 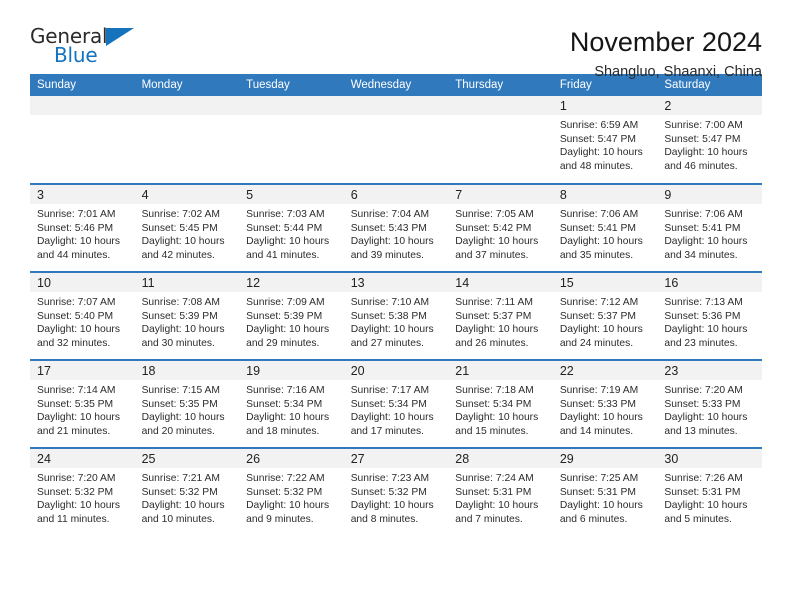 I want to click on day-number: 21, so click(x=462, y=371).